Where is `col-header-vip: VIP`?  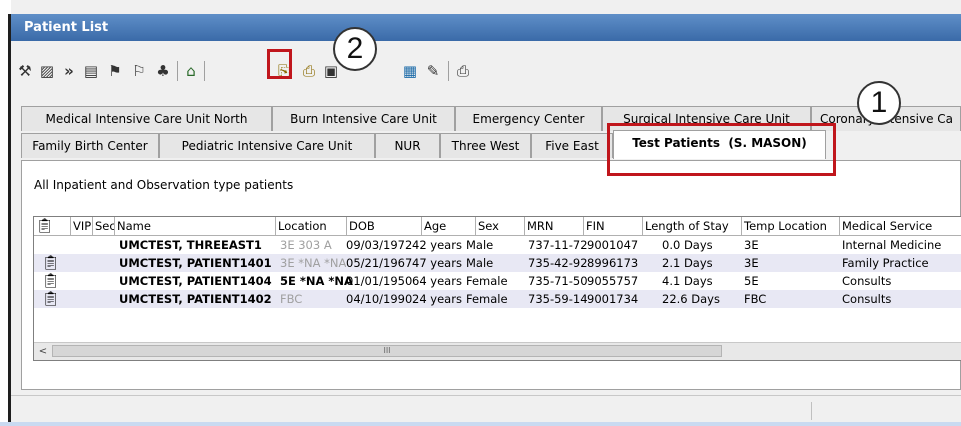
col-header-vip: VIP is located at coordinates (82, 226).